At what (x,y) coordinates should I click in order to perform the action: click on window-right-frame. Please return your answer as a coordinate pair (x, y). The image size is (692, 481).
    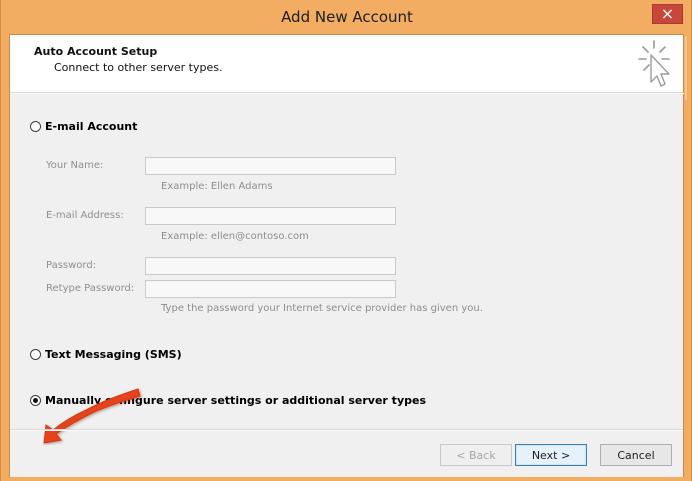
    Looking at the image, I should click on (687, 257).